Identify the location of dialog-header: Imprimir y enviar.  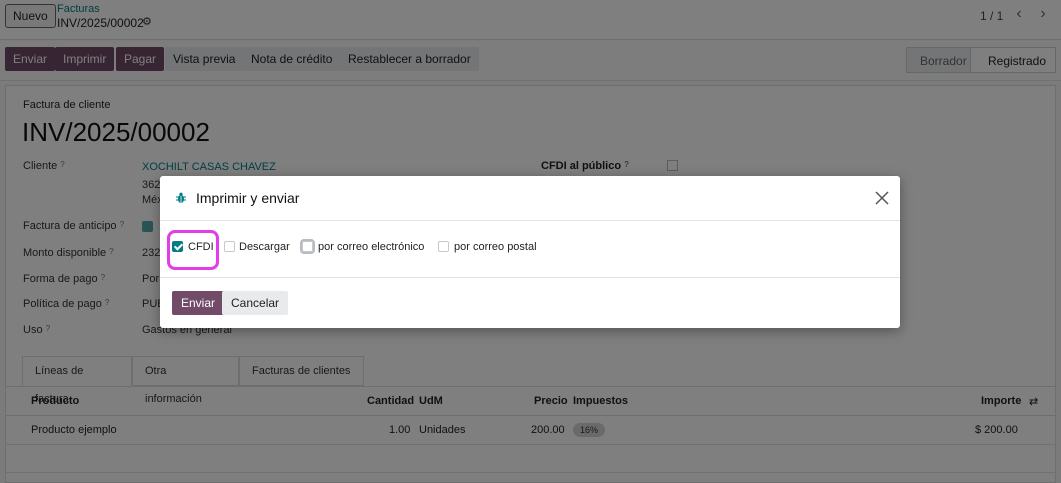
(530, 198).